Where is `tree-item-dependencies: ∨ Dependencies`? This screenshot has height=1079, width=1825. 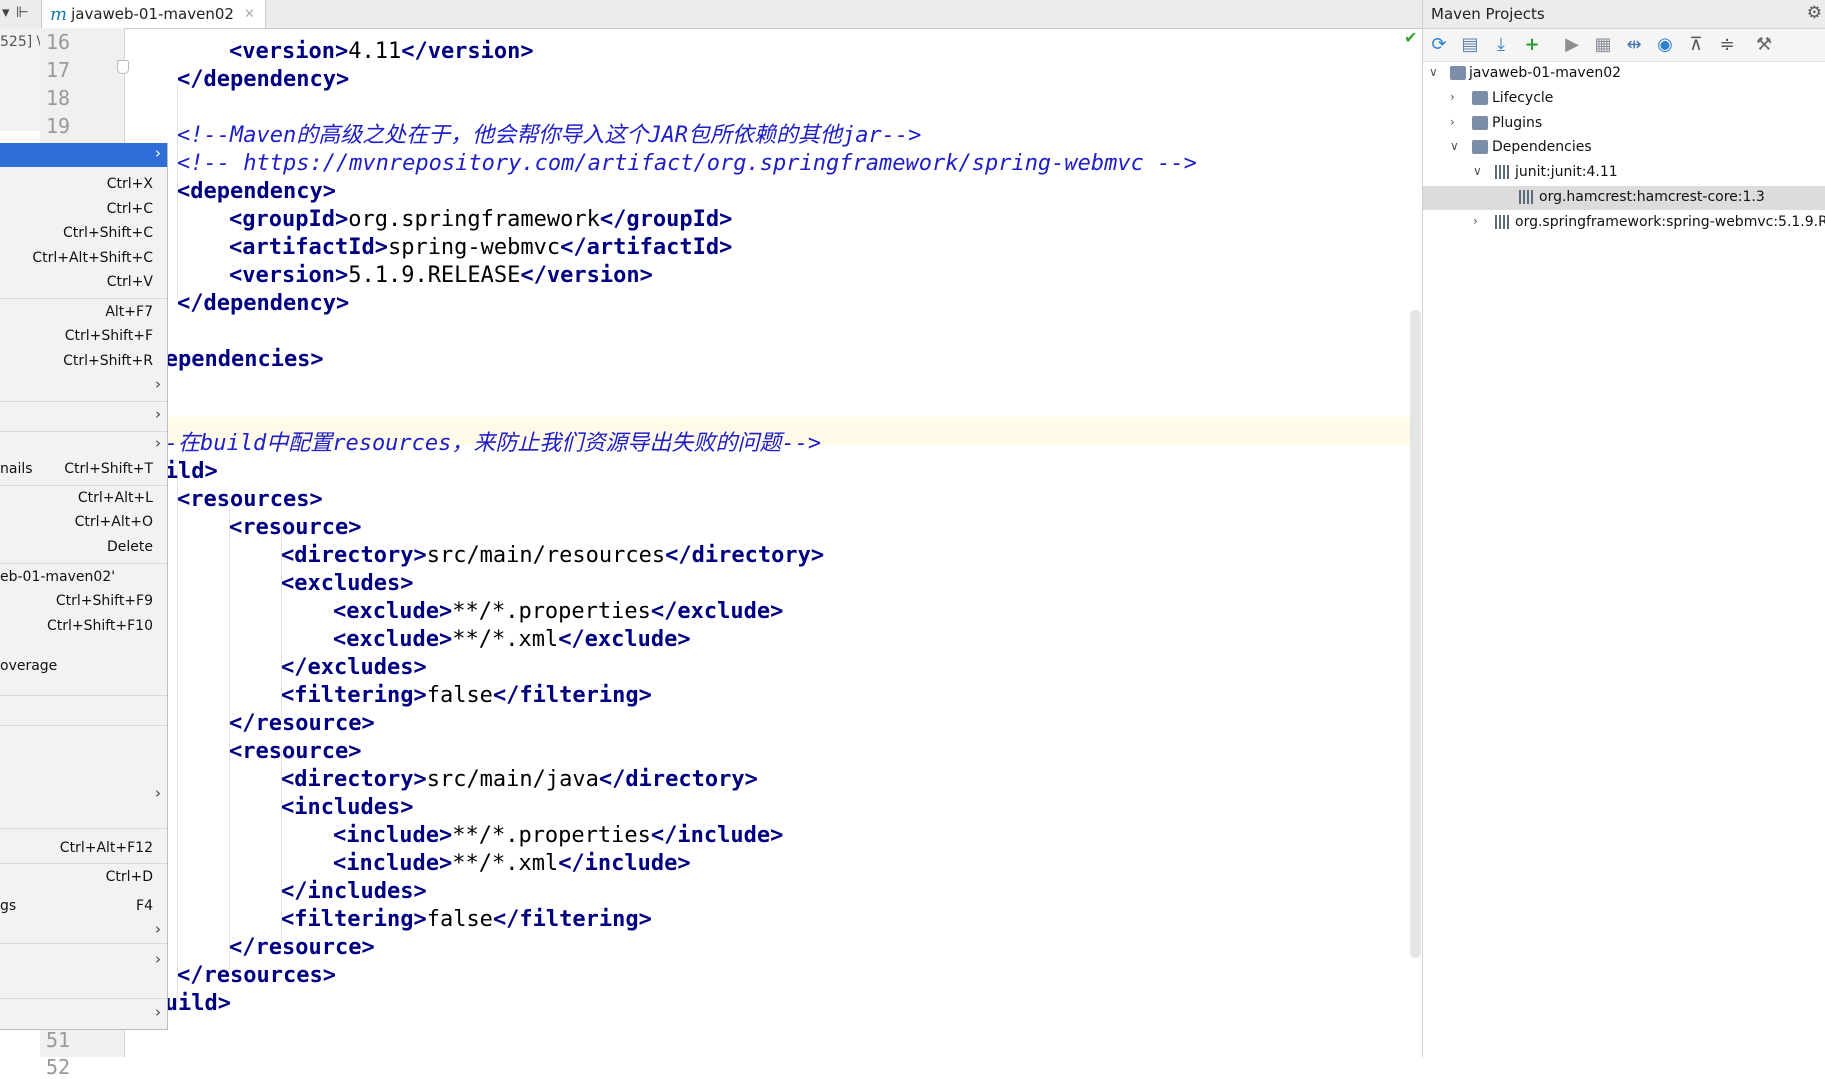 tree-item-dependencies: ∨ Dependencies is located at coordinates (1624, 148).